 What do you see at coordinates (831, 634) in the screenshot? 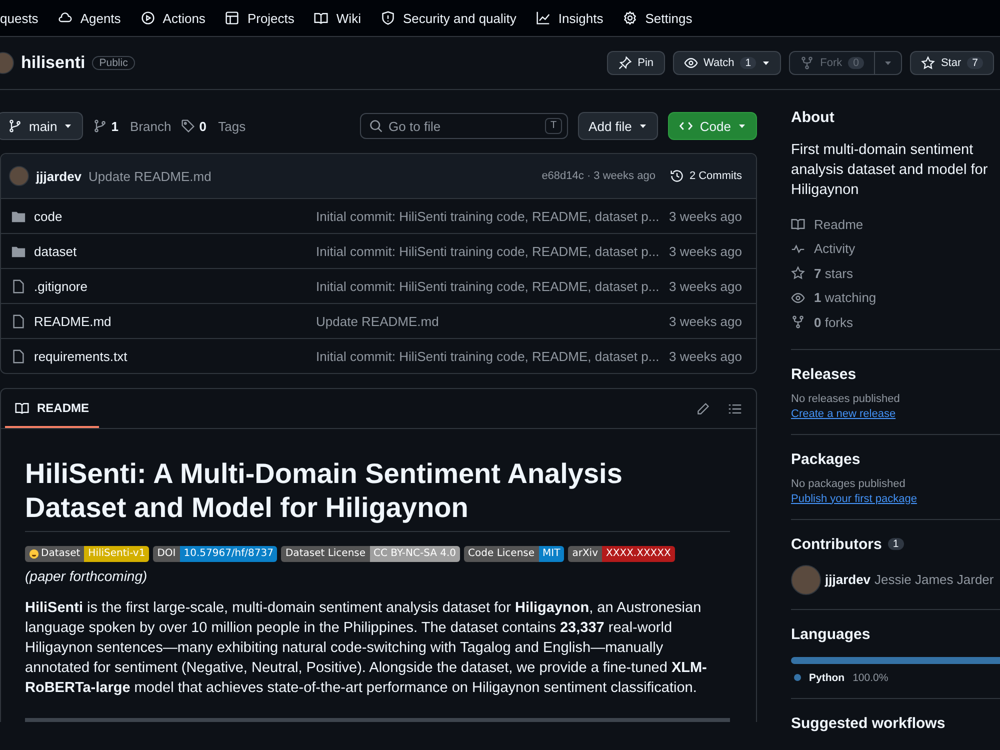
I see `section-heading: Languages` at bounding box center [831, 634].